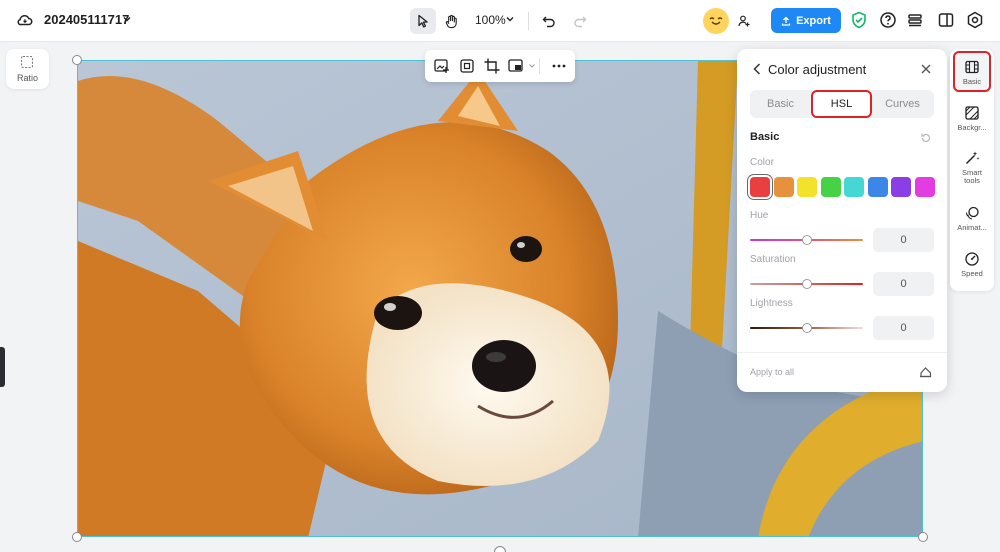 The image size is (1000, 552). Describe the element at coordinates (813, 20) in the screenshot. I see `export-label: Export` at that location.